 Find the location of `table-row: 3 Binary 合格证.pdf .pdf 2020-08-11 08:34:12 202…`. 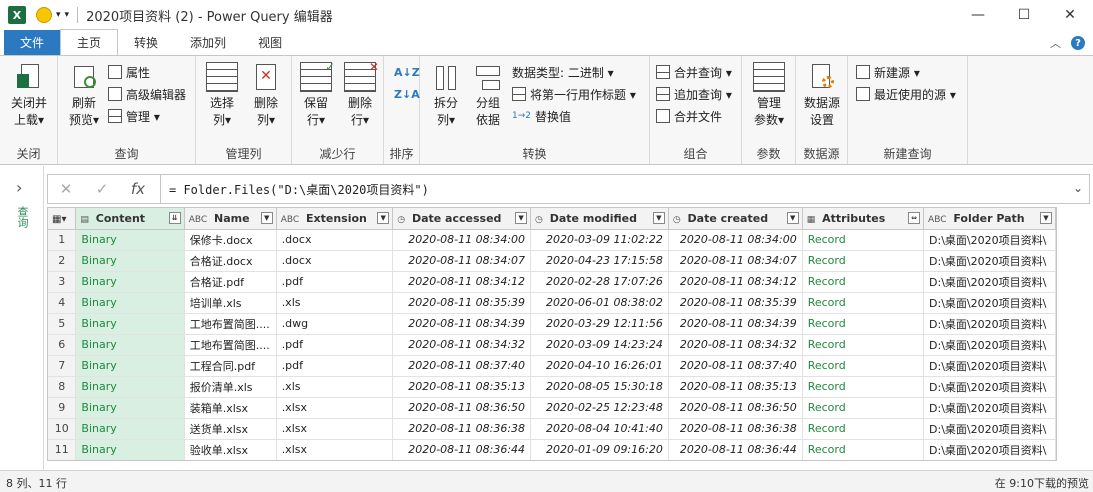

table-row: 3 Binary 合格证.pdf .pdf 2020-08-11 08:34:12 202… is located at coordinates (552, 282).